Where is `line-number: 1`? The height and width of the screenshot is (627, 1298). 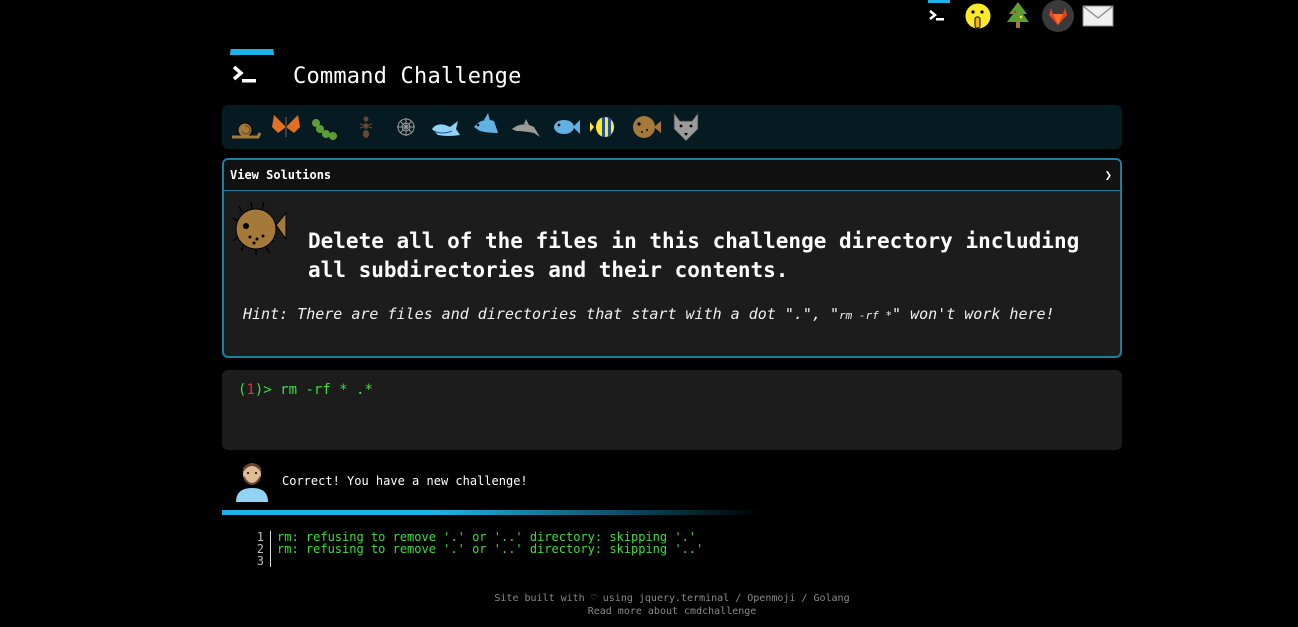
line-number: 1 is located at coordinates (255, 537).